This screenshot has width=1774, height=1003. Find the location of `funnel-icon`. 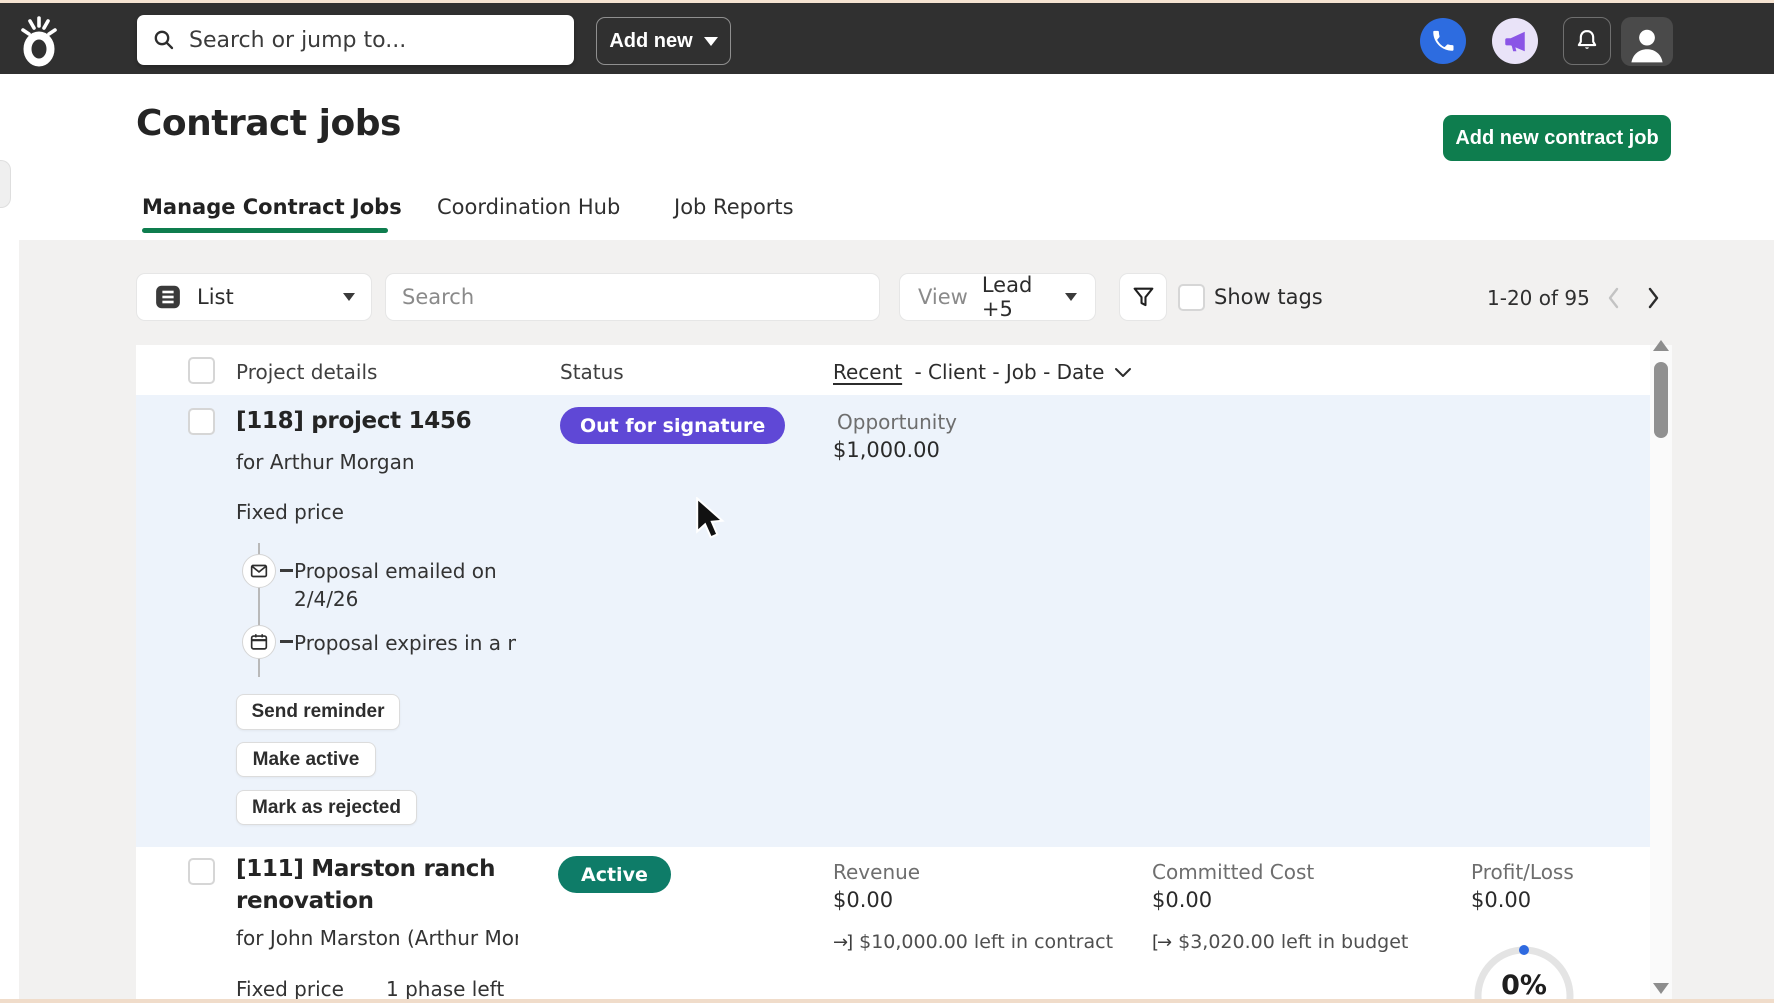

funnel-icon is located at coordinates (1143, 296).